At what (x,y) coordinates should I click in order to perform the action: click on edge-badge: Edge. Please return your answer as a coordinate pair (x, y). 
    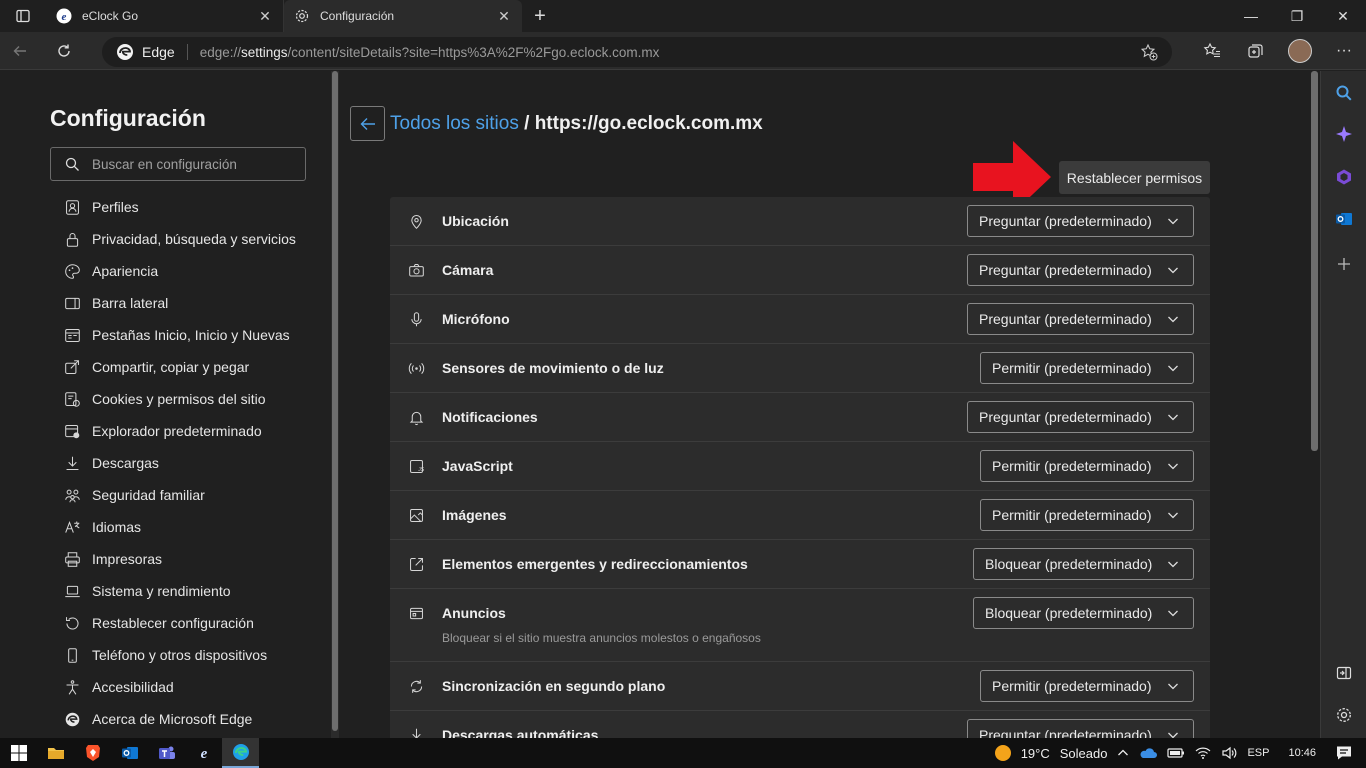
    Looking at the image, I should click on (152, 52).